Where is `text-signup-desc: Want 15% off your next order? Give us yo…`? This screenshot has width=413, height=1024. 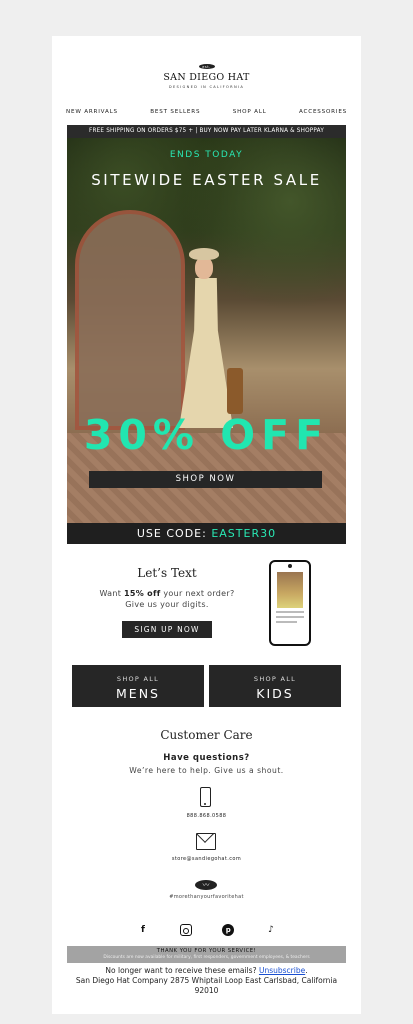
text-signup-desc: Want 15% off your next order? Give us yo… is located at coordinates (167, 599).